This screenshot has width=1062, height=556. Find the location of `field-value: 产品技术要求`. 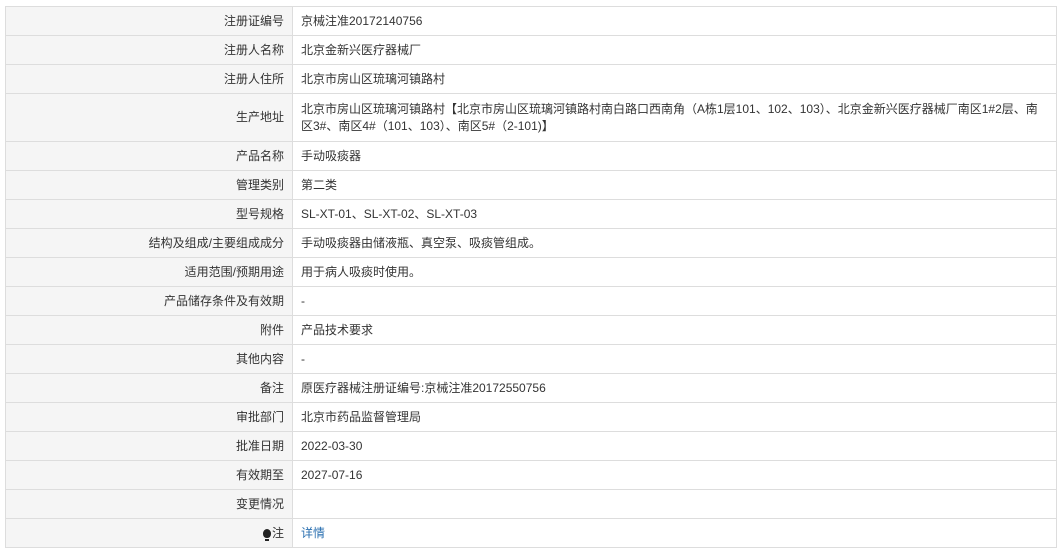

field-value: 产品技术要求 is located at coordinates (674, 330).